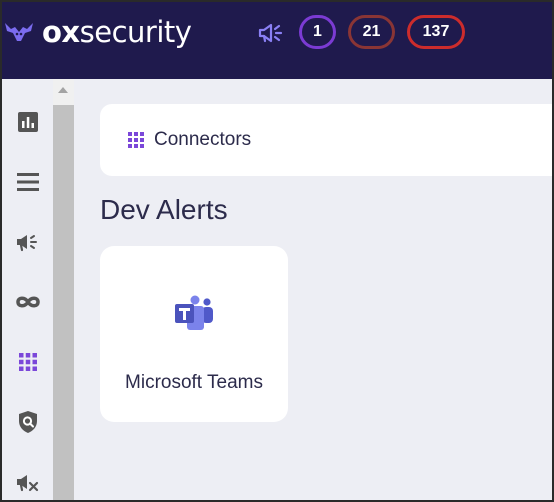 The height and width of the screenshot is (502, 554). I want to click on sidebar-scrollbar, so click(63, 289).